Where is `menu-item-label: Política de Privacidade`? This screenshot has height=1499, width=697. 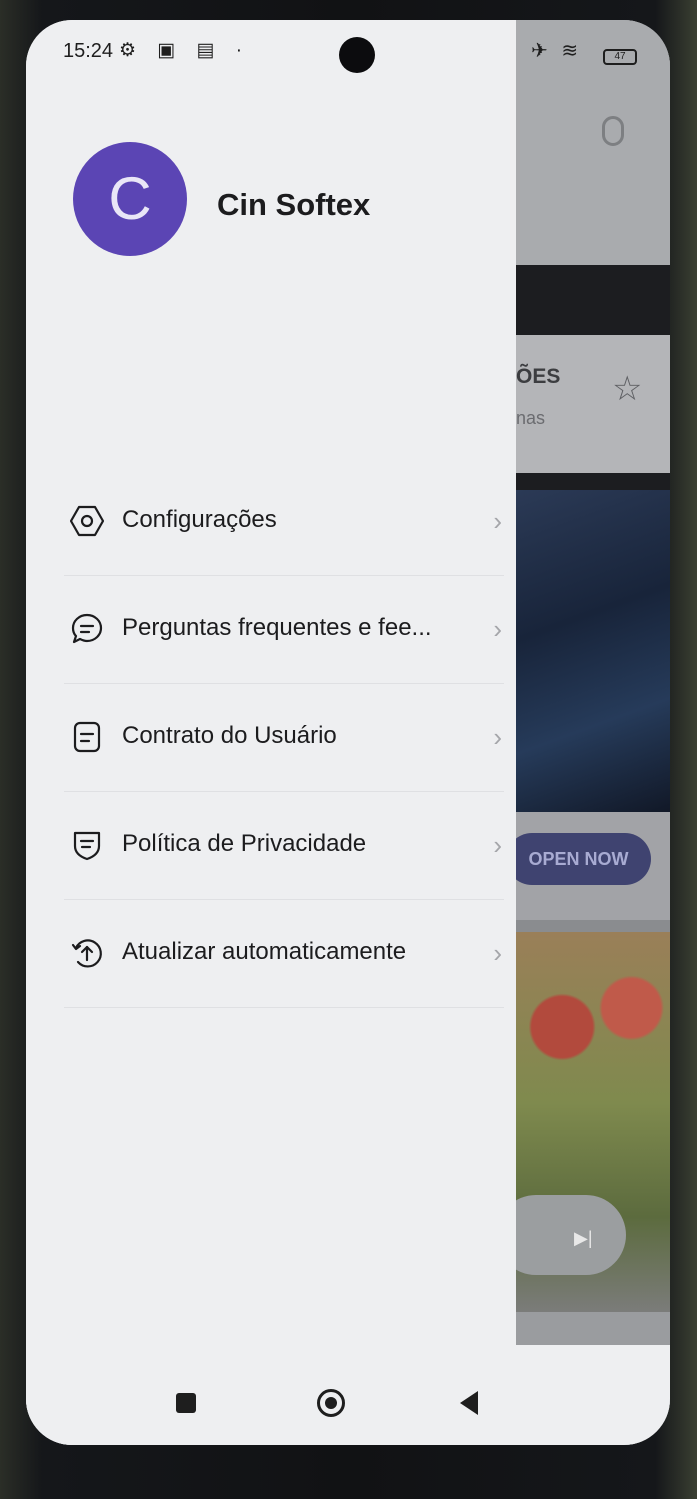
menu-item-label: Política de Privacidade is located at coordinates (244, 843).